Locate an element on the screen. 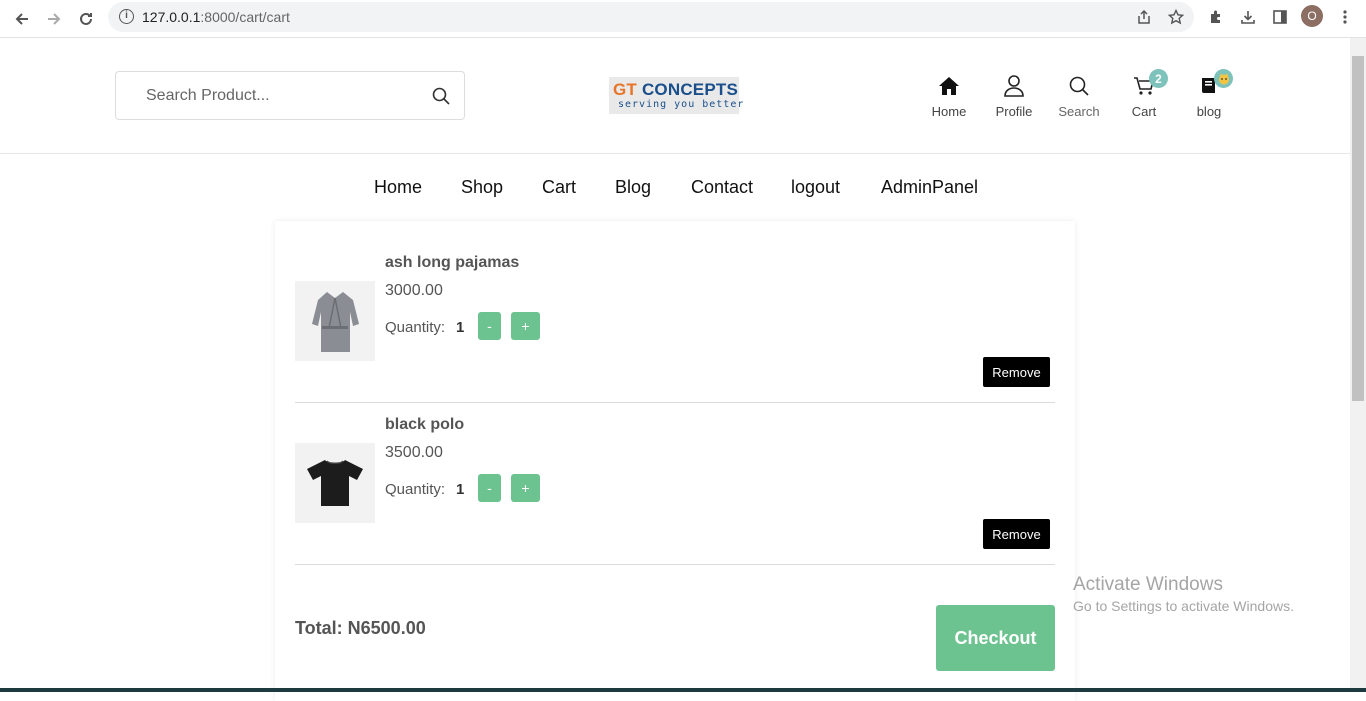 The width and height of the screenshot is (1366, 701). taskbar-edge is located at coordinates (683, 690).